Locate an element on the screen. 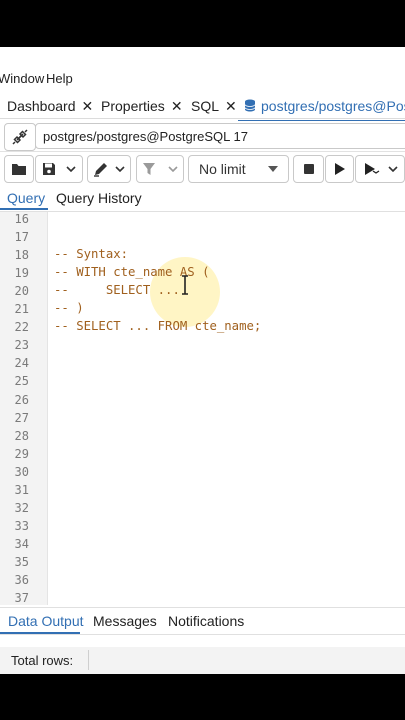 The height and width of the screenshot is (720, 405). line-number: 20 is located at coordinates (21, 291).